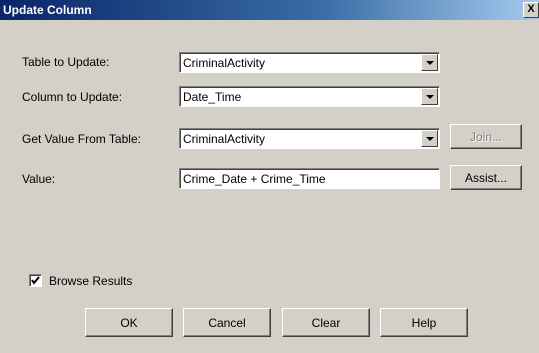 The width and height of the screenshot is (539, 353). I want to click on value-label: Value:, so click(39, 179).